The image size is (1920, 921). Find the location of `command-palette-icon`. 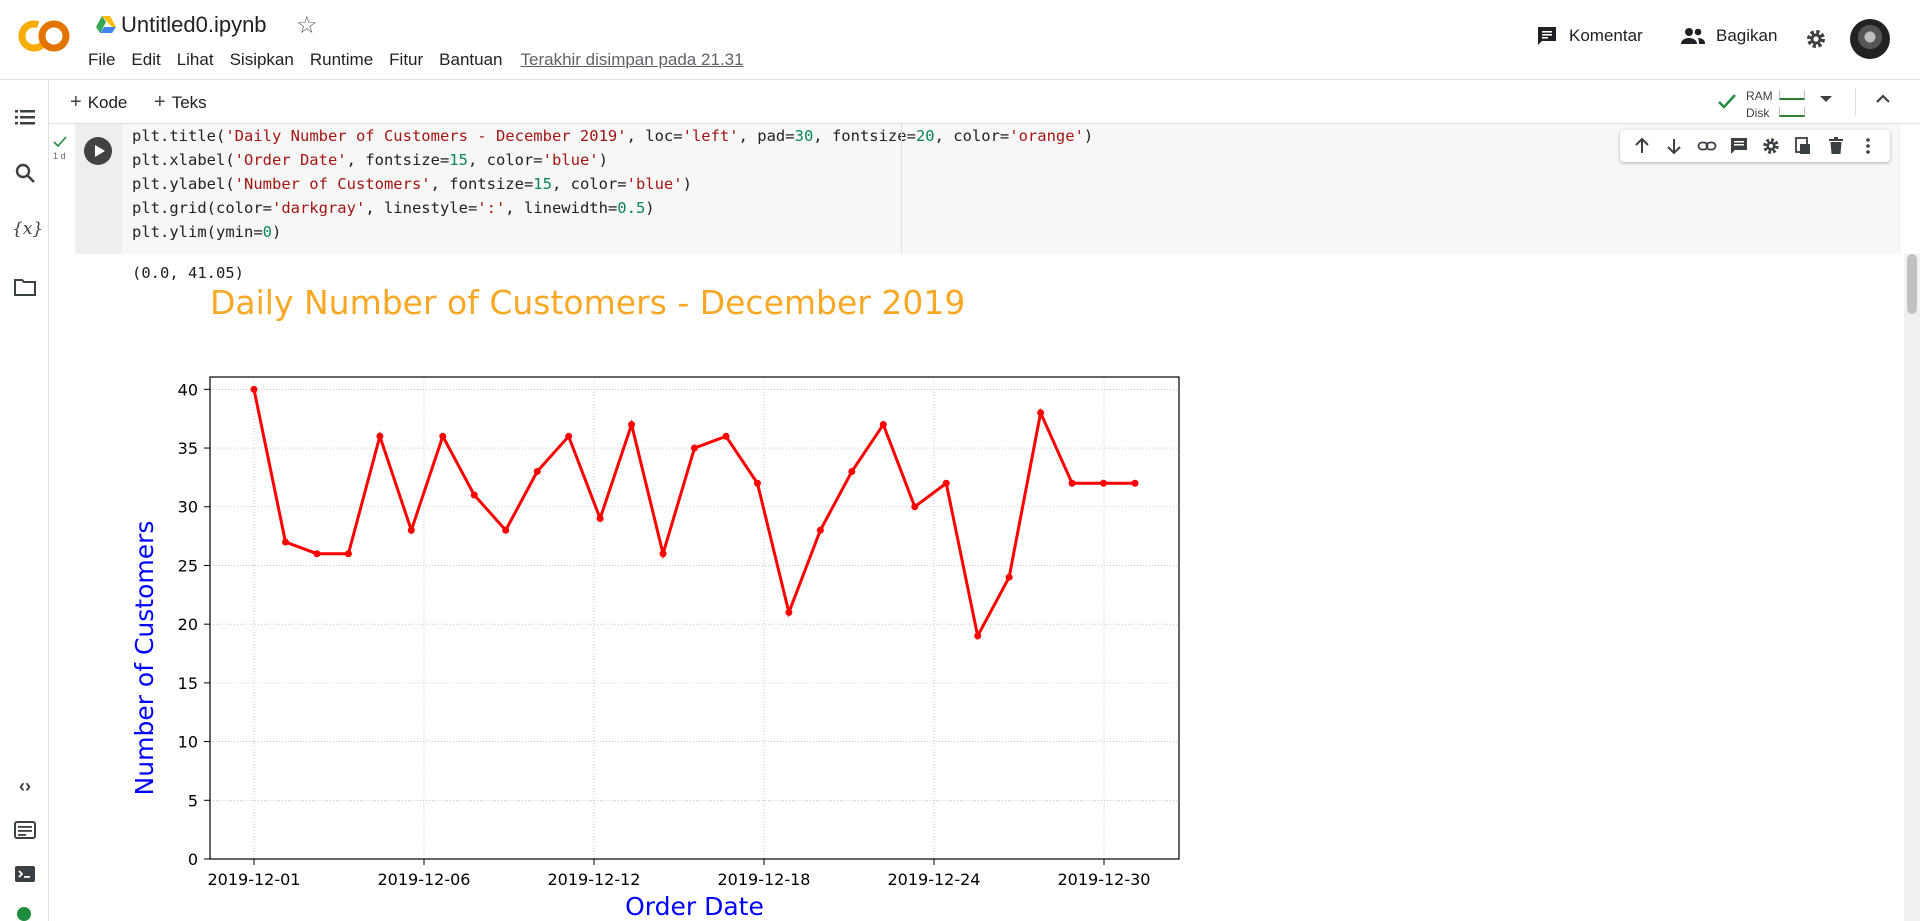

command-palette-icon is located at coordinates (25, 830).